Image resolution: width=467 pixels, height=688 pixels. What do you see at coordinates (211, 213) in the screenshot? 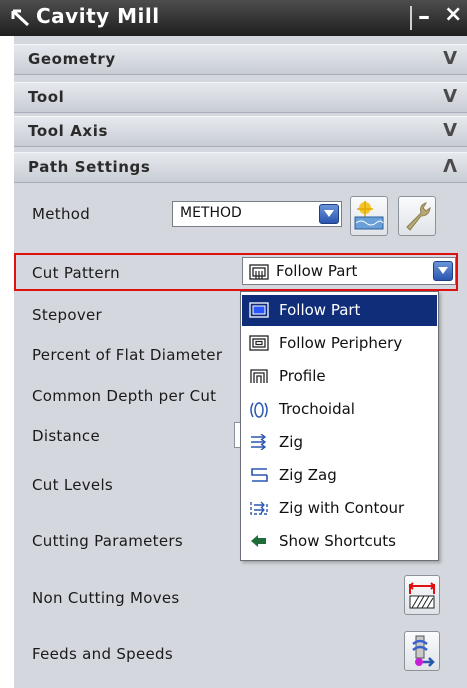
I see `method-value: METHOD` at bounding box center [211, 213].